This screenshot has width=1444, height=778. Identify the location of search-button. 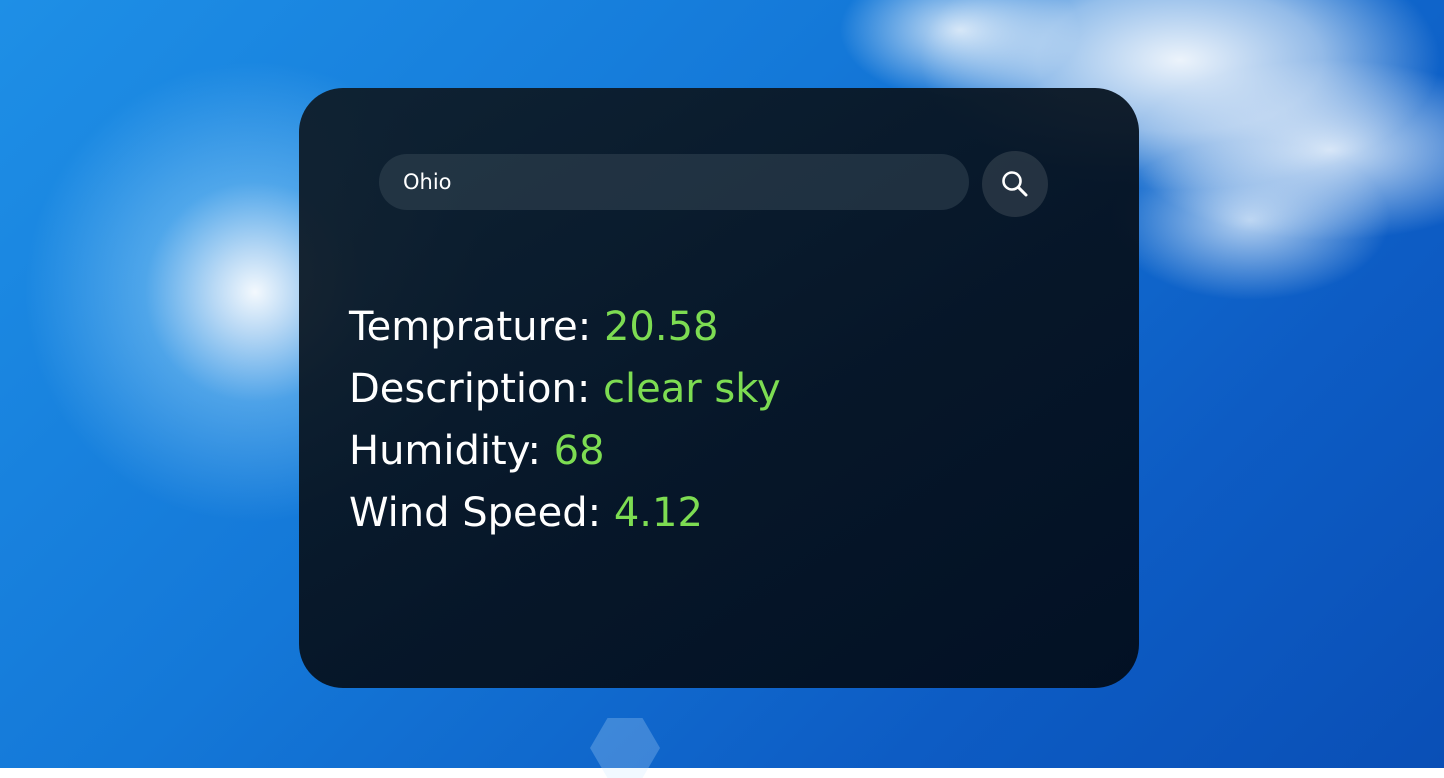
(1015, 184).